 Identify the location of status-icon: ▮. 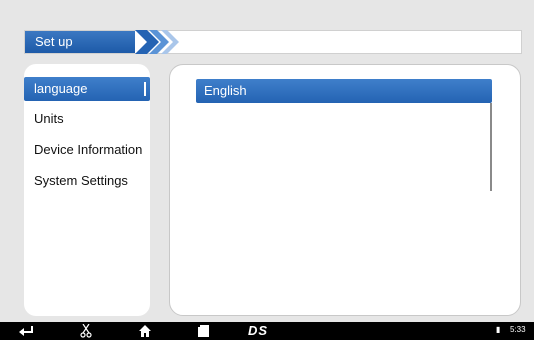
(498, 329).